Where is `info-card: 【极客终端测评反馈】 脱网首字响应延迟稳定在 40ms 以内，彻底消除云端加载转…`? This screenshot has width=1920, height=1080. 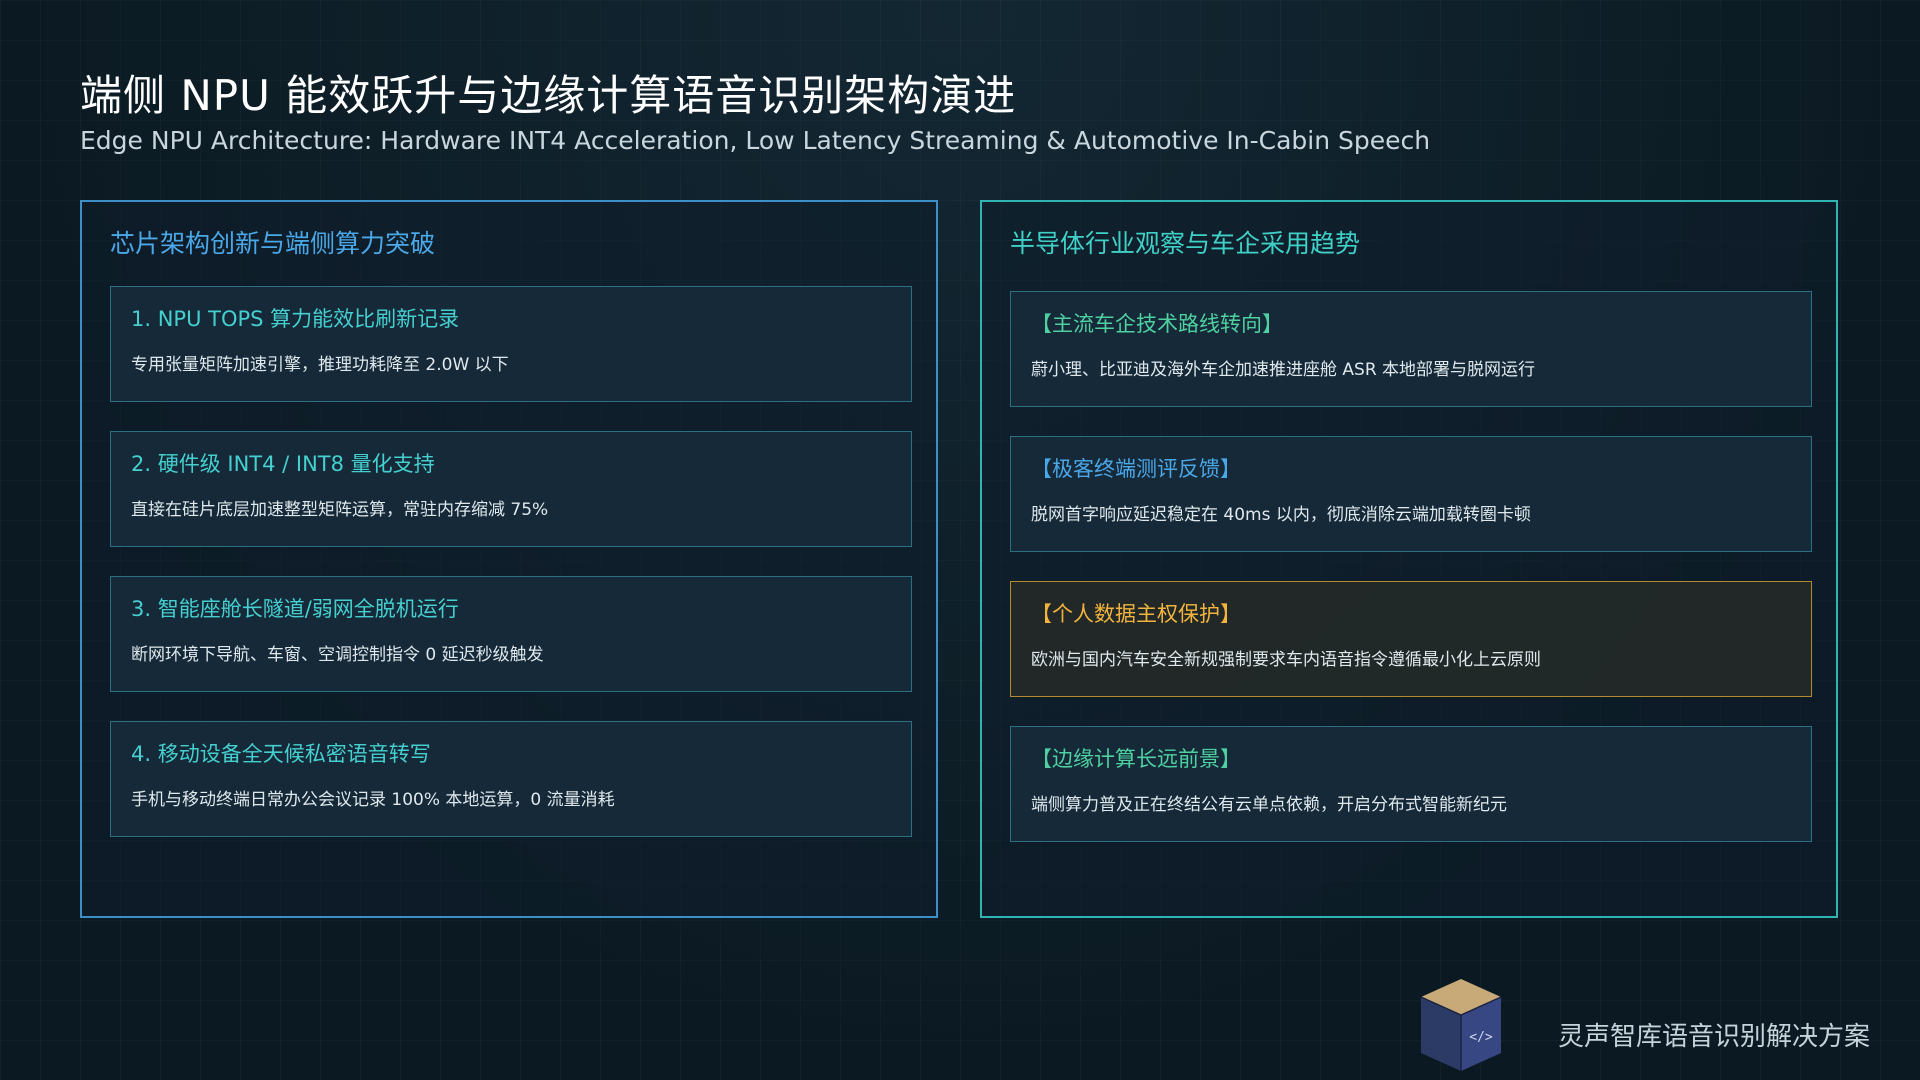 info-card: 【极客终端测评反馈】 脱网首字响应延迟稳定在 40ms 以内，彻底消除云端加载转… is located at coordinates (1411, 494).